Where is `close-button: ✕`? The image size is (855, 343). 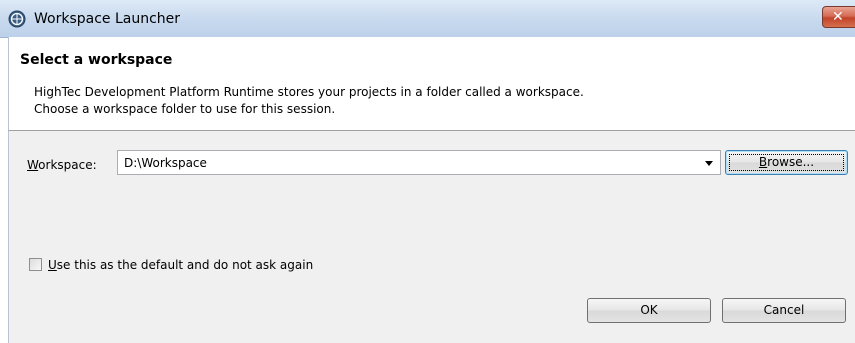 close-button: ✕ is located at coordinates (838, 17).